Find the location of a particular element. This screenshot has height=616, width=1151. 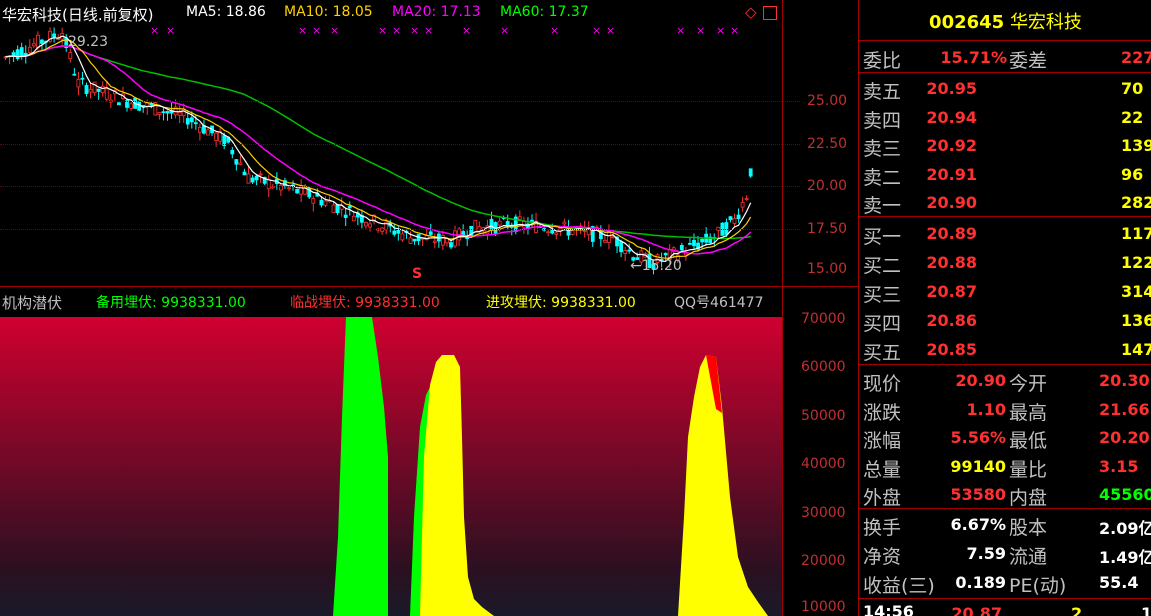

row-label: 买五 is located at coordinates (882, 353).